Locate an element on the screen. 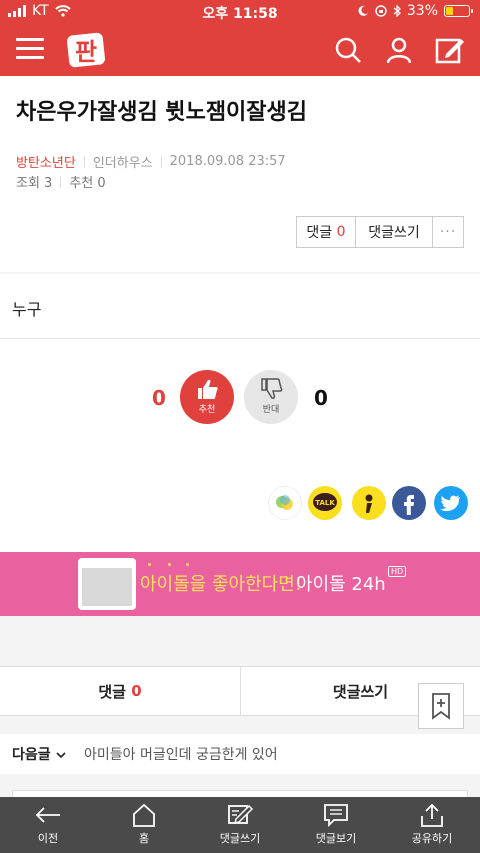 The height and width of the screenshot is (853, 480). banner-dots is located at coordinates (170, 565).